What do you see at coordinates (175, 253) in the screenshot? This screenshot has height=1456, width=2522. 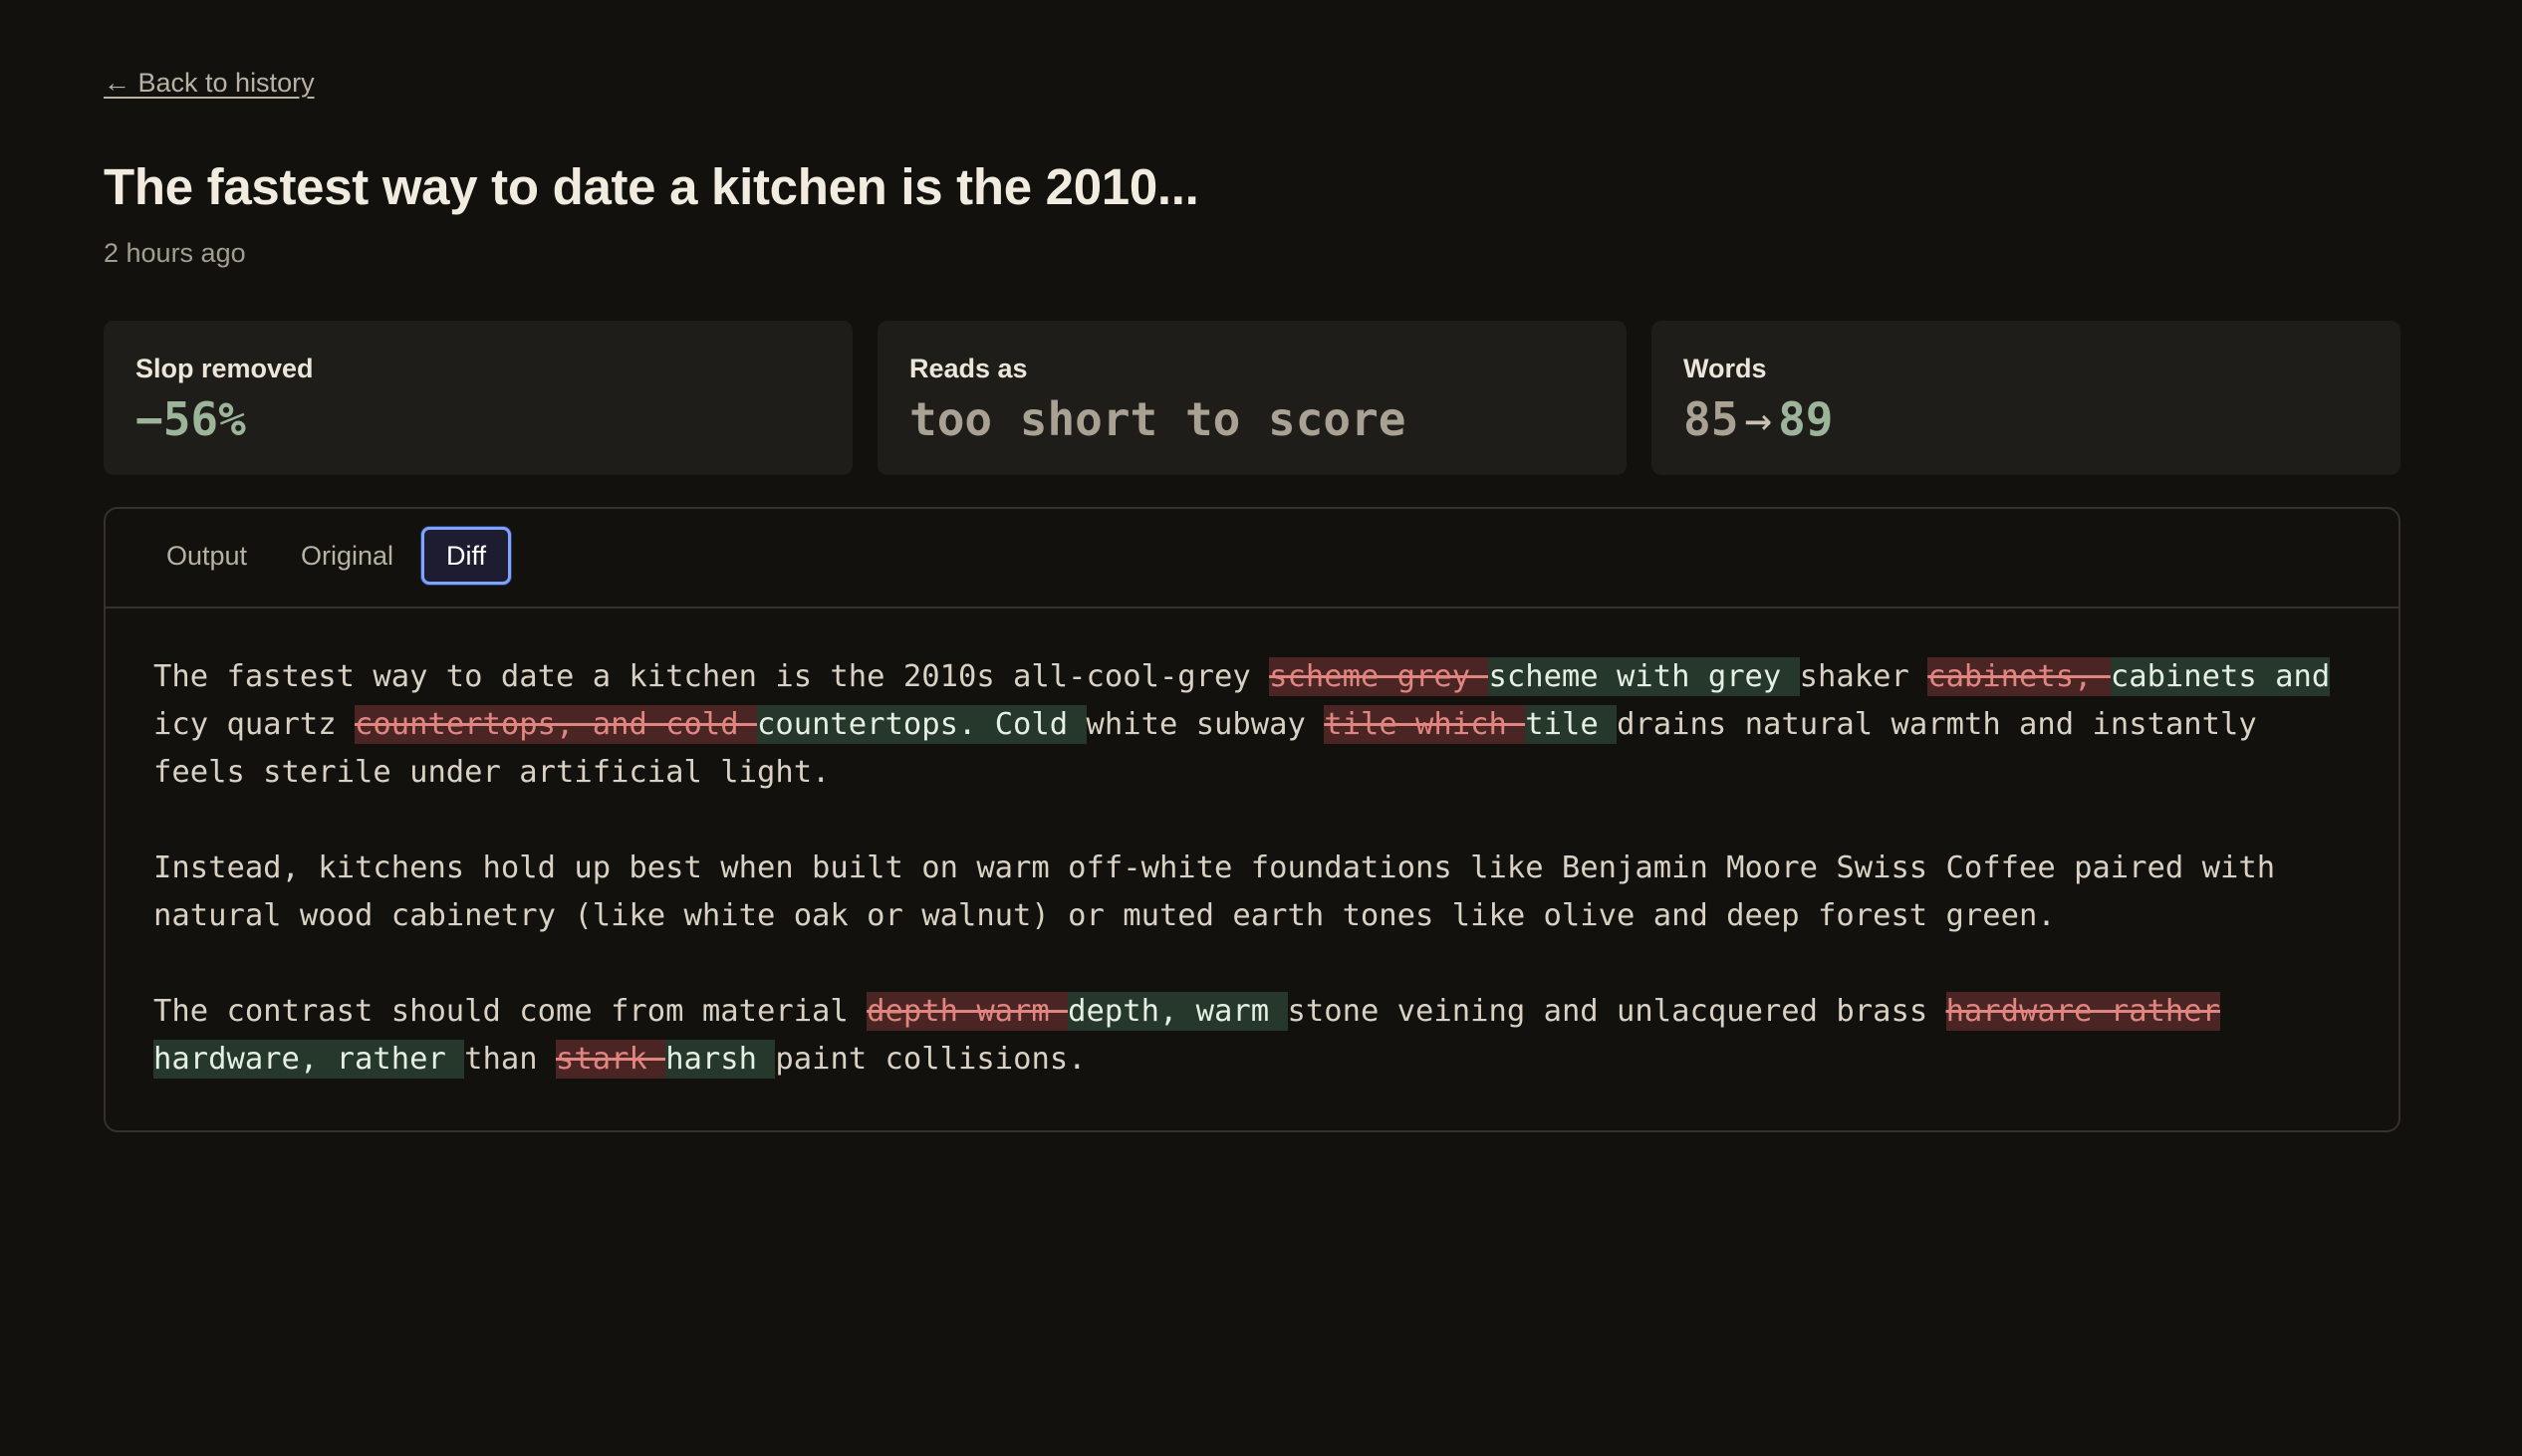 I see `timestamp: 2 hours ago` at bounding box center [175, 253].